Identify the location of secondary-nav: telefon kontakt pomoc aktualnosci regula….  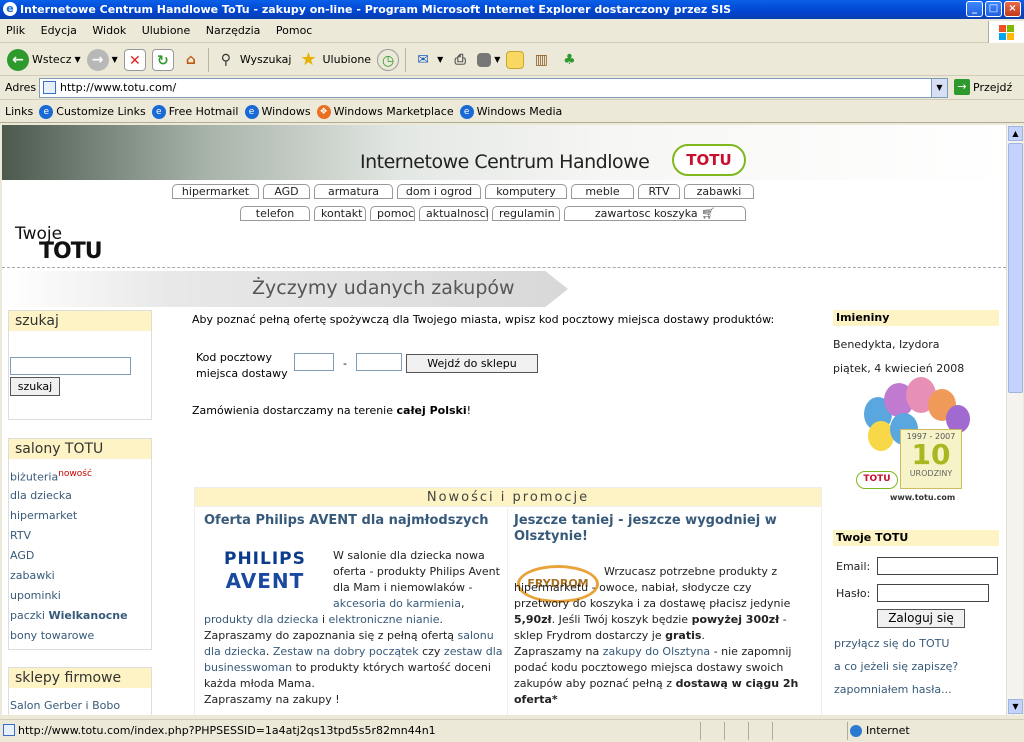
(493, 213).